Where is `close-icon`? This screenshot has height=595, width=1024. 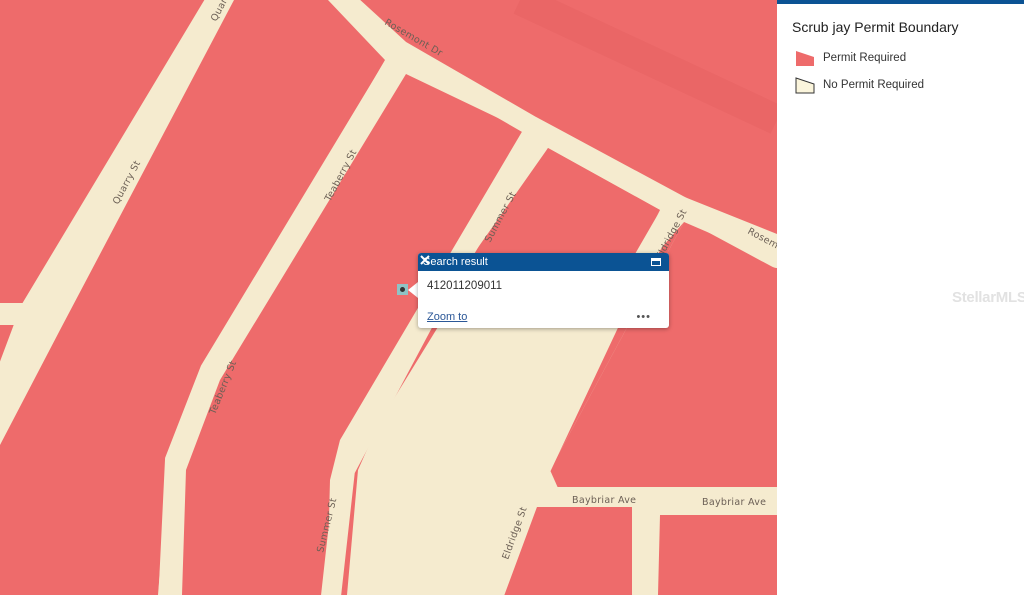
close-icon is located at coordinates (425, 260).